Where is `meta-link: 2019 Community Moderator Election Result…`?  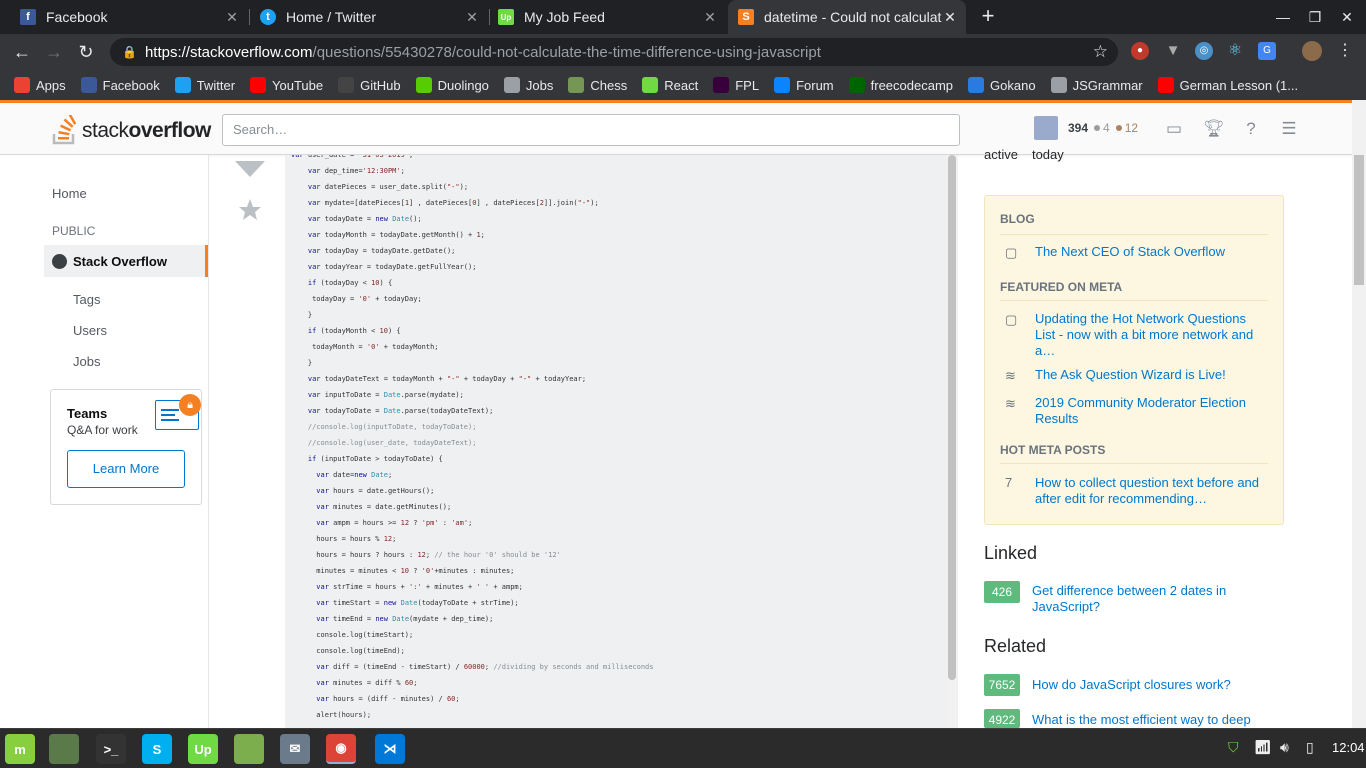 meta-link: 2019 Community Moderator Election Result… is located at coordinates (1150, 411).